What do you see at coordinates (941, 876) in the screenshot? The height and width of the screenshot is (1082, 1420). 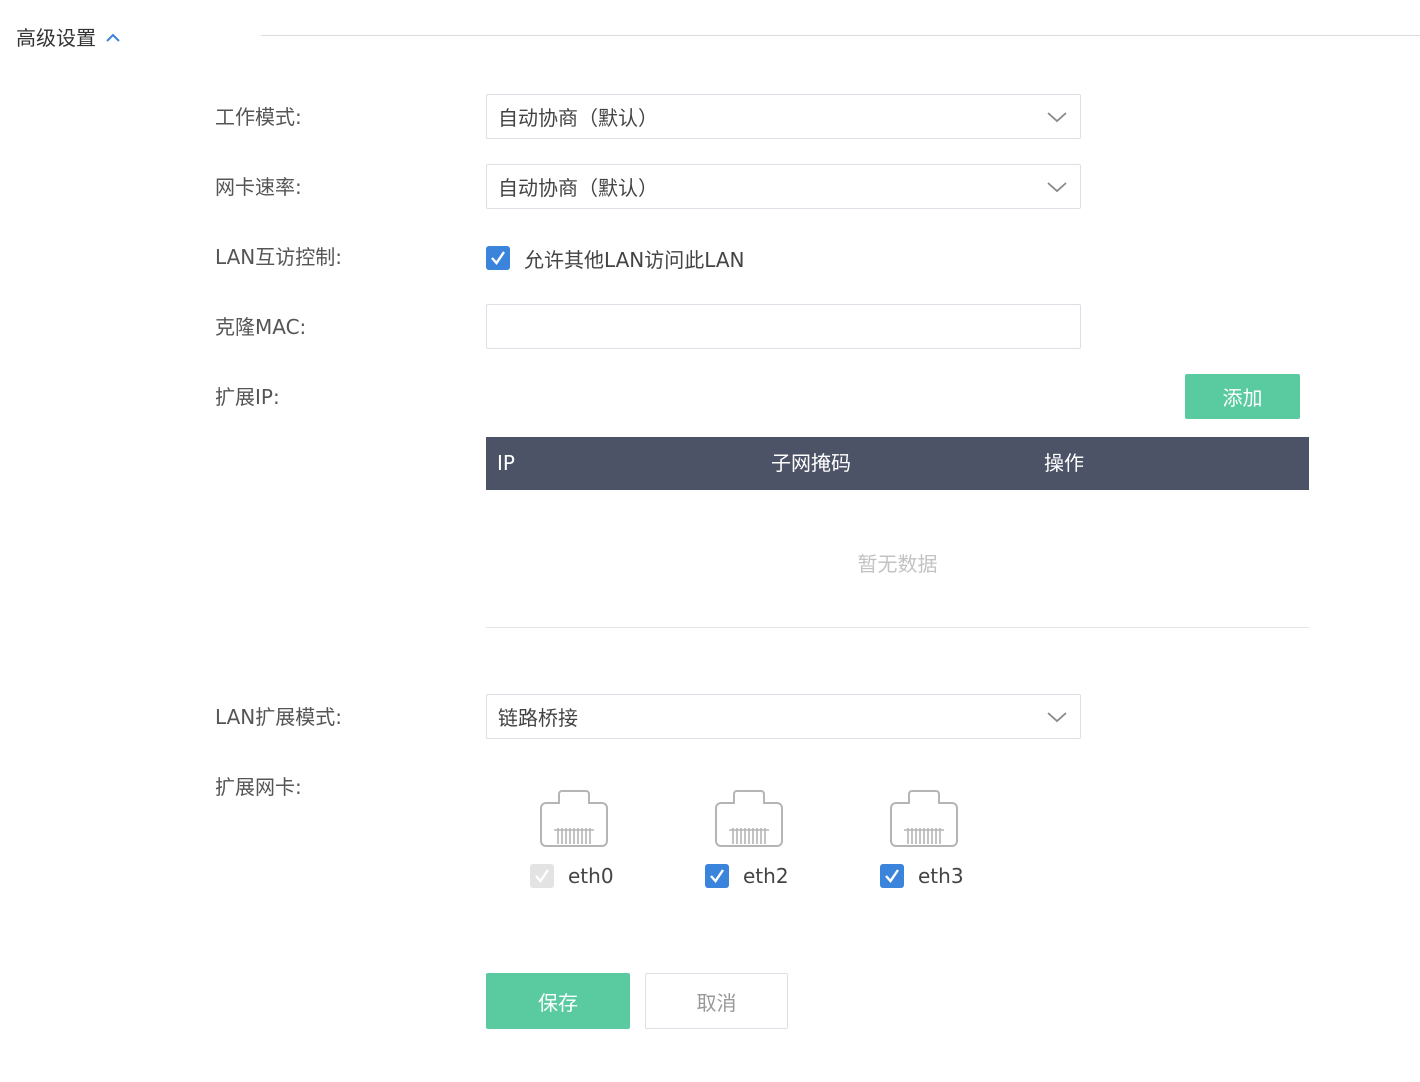 I see `port-eth3-label: eth3` at bounding box center [941, 876].